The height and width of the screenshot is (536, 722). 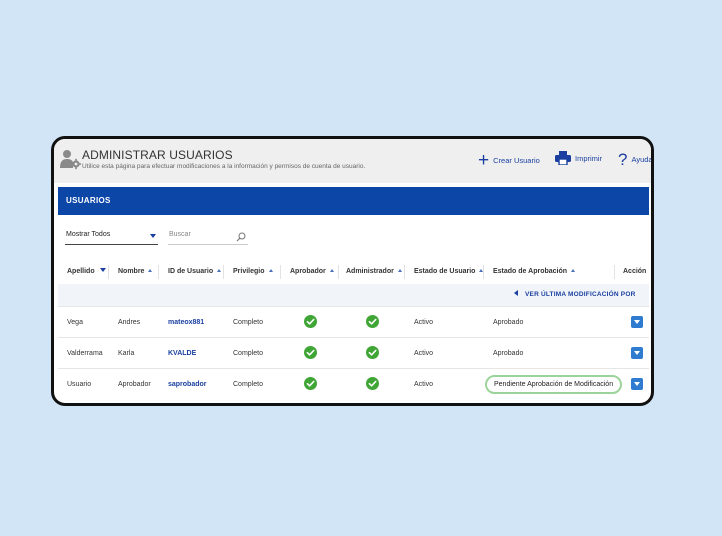 What do you see at coordinates (642, 159) in the screenshot?
I see `help-label: Ayuda` at bounding box center [642, 159].